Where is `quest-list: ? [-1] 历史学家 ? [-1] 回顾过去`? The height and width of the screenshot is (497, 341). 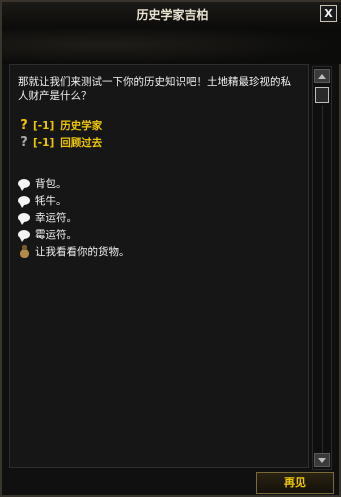
quest-list: ? [-1] 历史学家 ? [-1] 回顾过去 is located at coordinates (159, 134).